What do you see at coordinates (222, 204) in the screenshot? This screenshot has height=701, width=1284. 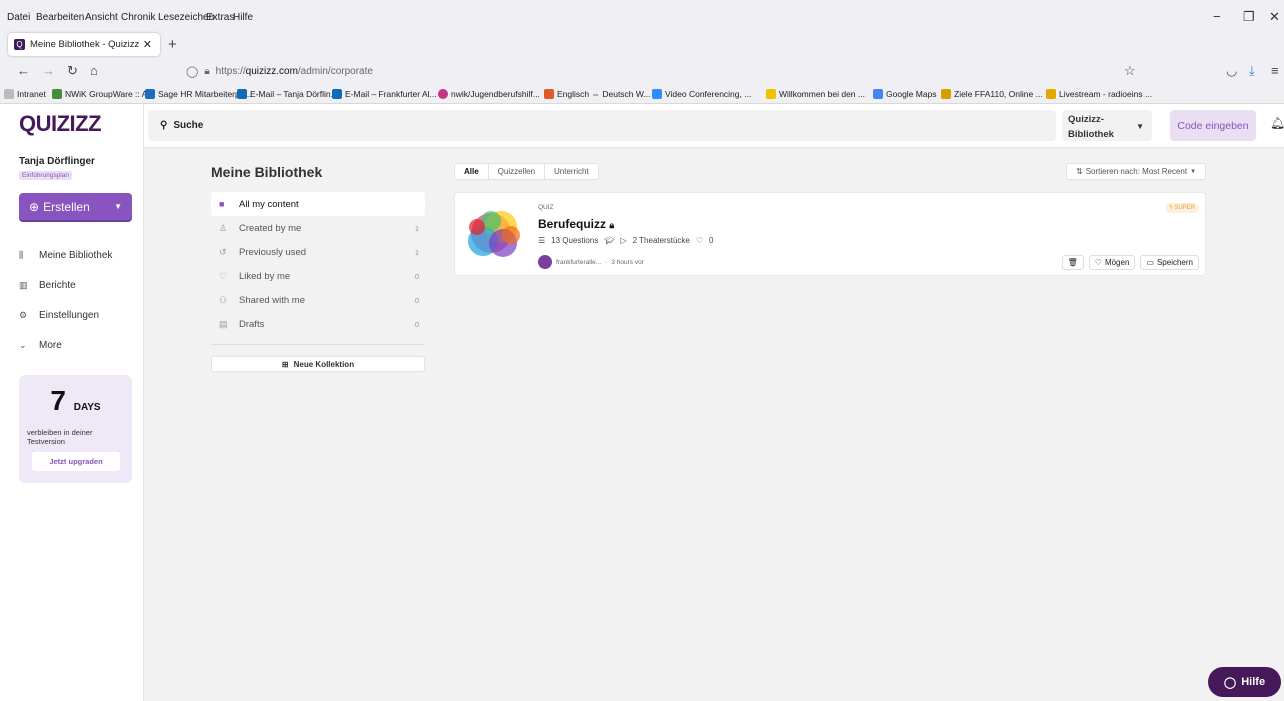 I see `square-icon: ■` at bounding box center [222, 204].